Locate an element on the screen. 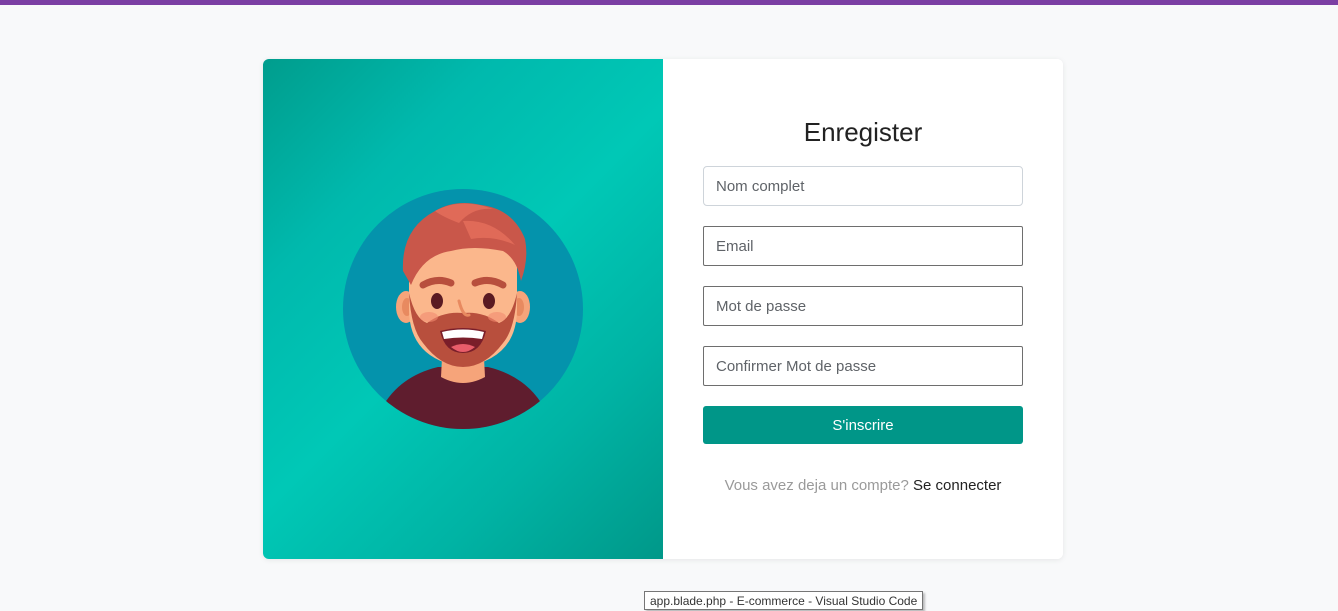 This screenshot has height=611, width=1338. form-title: Enregister is located at coordinates (863, 132).